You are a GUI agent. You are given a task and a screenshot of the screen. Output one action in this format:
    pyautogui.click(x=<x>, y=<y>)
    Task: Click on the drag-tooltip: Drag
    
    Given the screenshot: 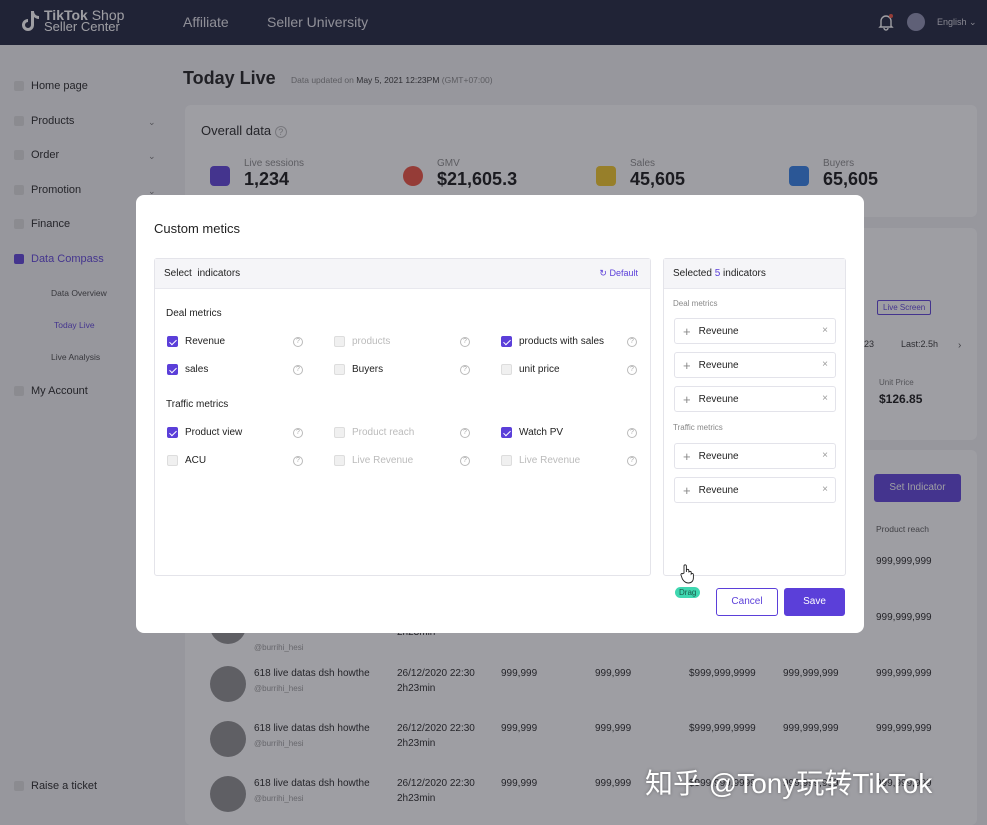 What is the action you would take?
    pyautogui.click(x=688, y=592)
    